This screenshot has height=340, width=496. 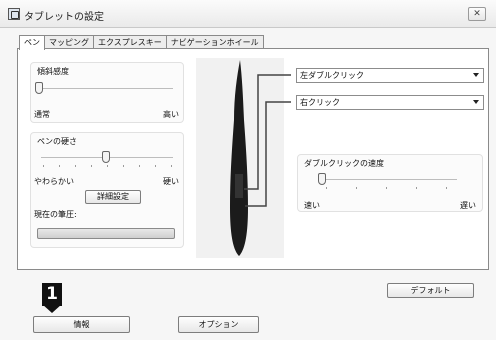 I want to click on callout-number: 1, so click(x=52, y=294).